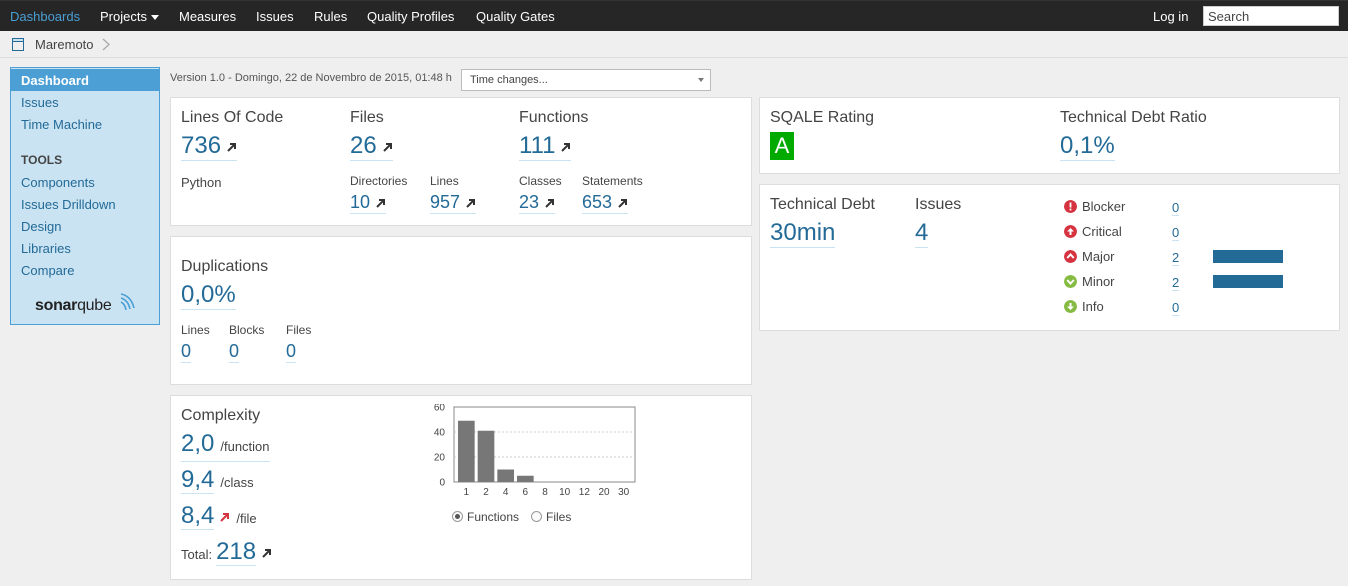 This screenshot has height=586, width=1348. I want to click on directories-value: 10, so click(368, 202).